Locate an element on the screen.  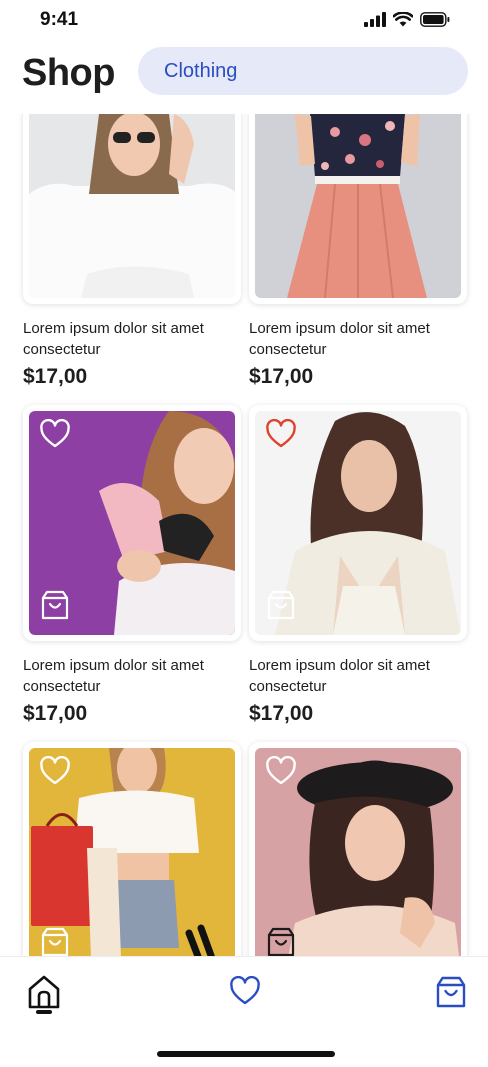
bottom-nav is located at coordinates (244, 1011).